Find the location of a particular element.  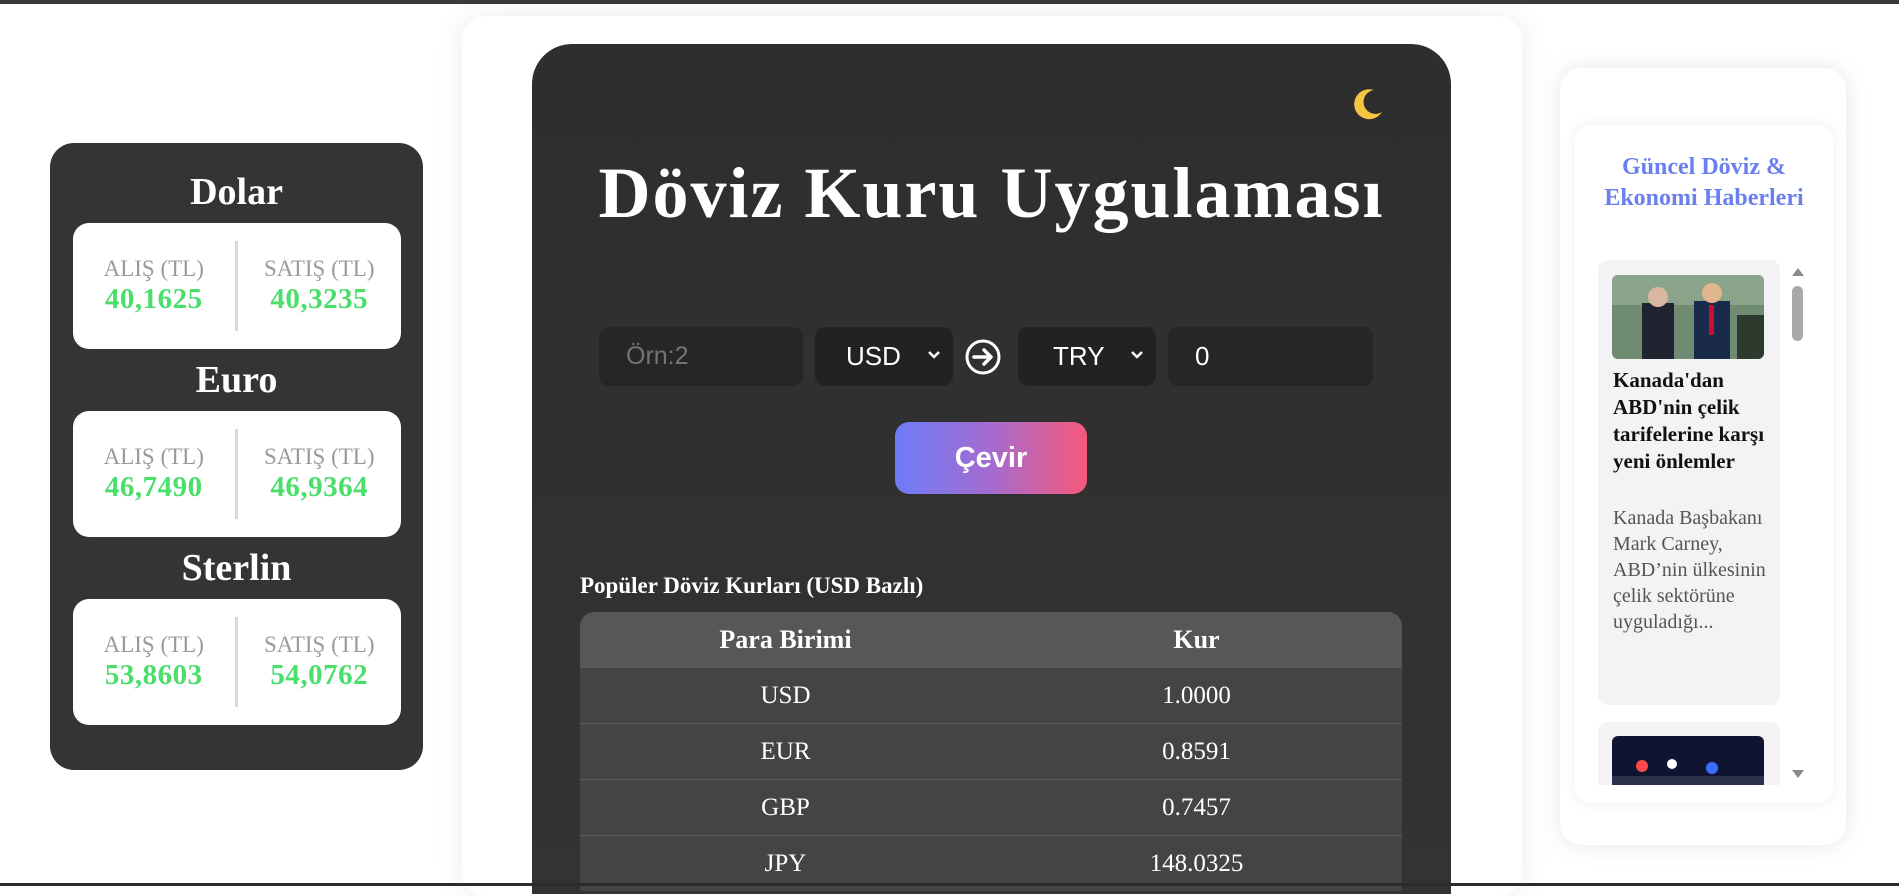

buy-value: 53,8603 is located at coordinates (153, 675).